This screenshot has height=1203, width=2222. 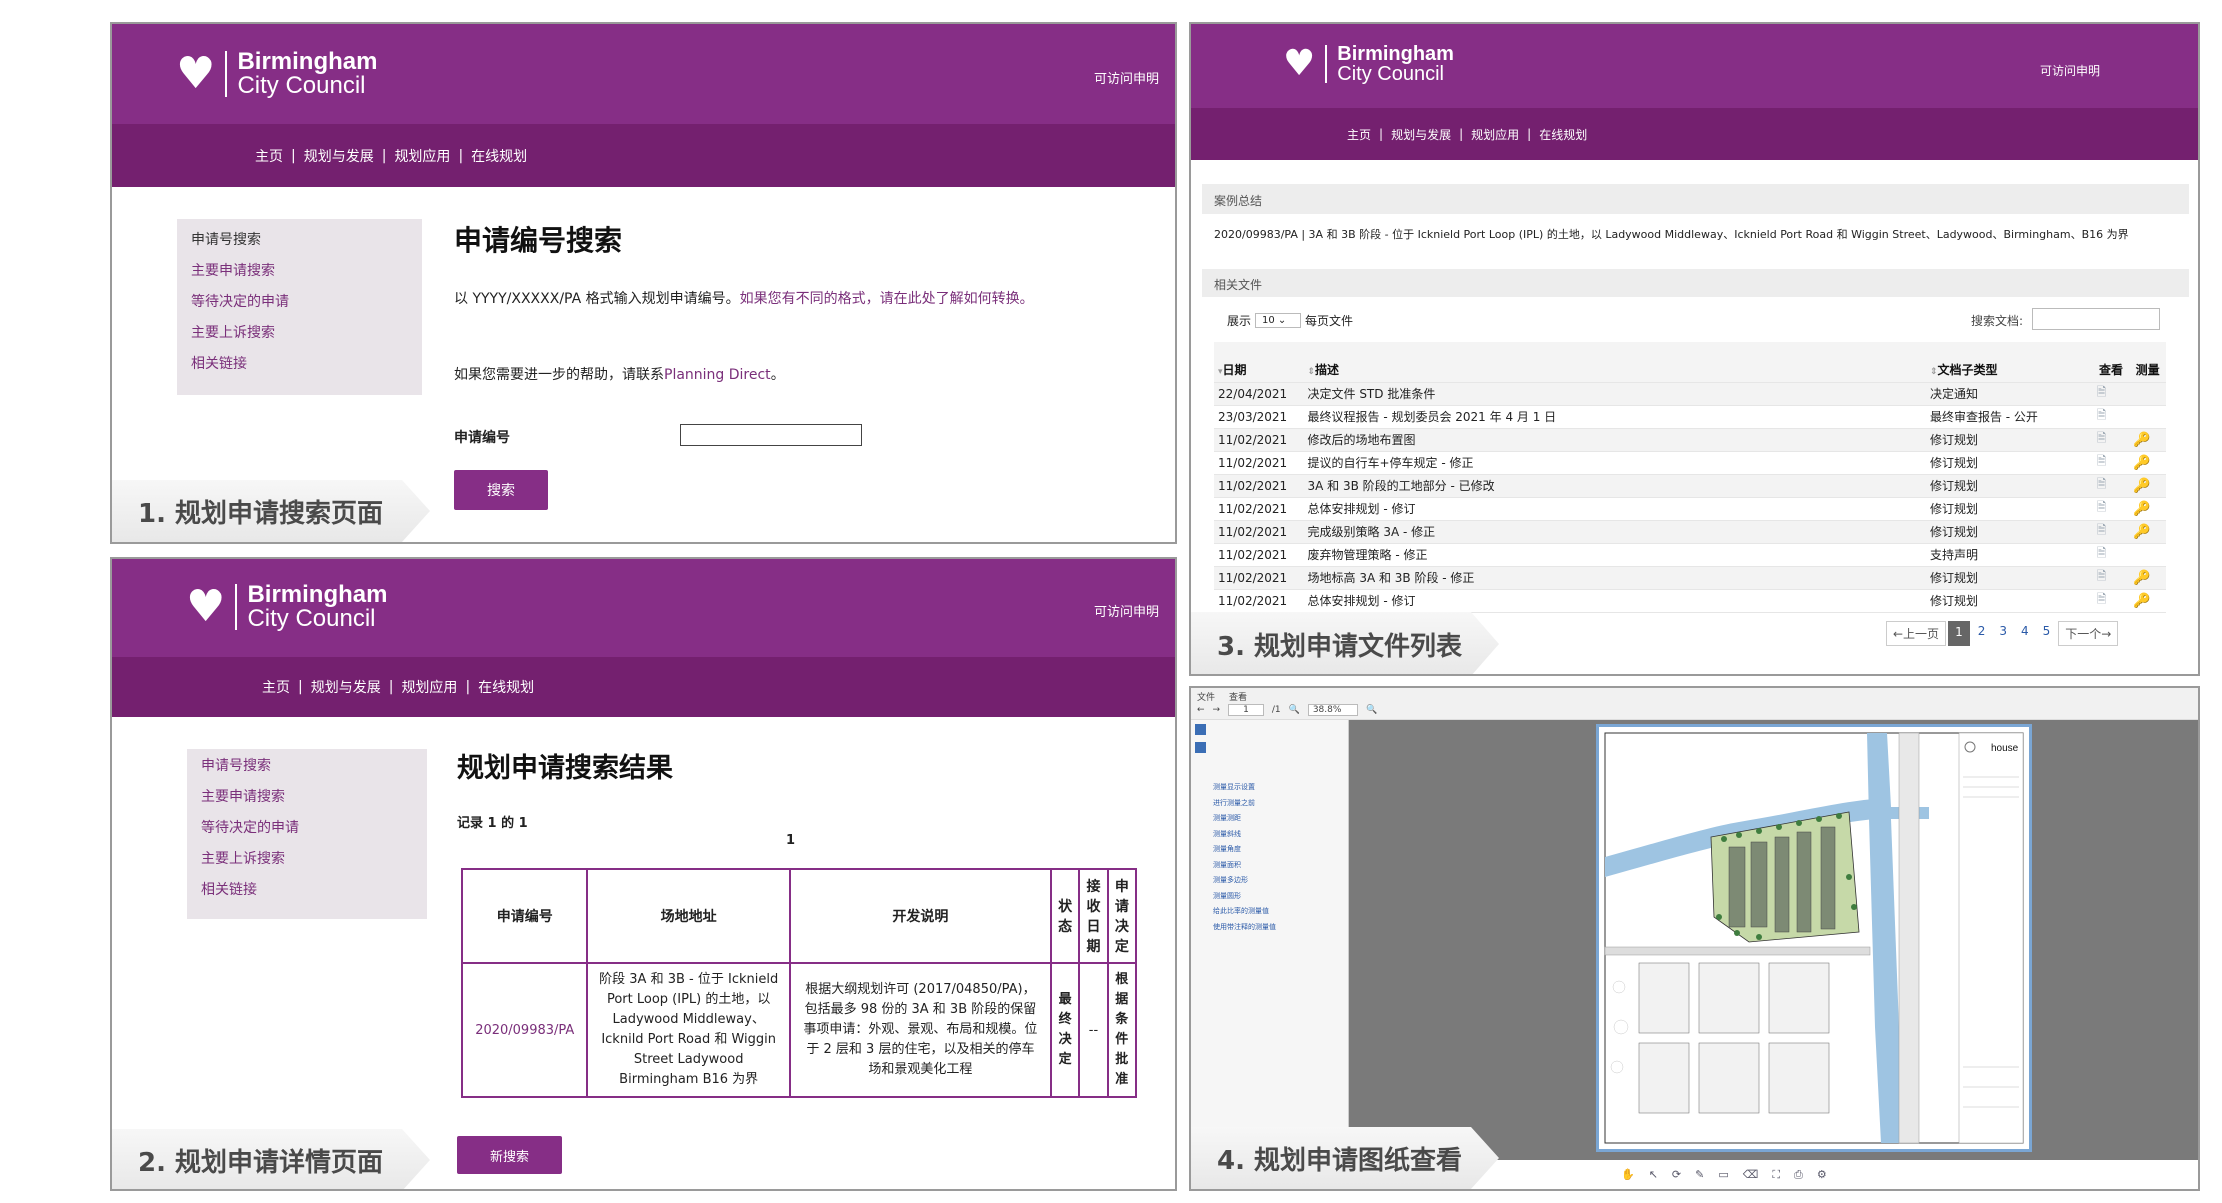 What do you see at coordinates (2025, 633) in the screenshot?
I see `page-4: 4` at bounding box center [2025, 633].